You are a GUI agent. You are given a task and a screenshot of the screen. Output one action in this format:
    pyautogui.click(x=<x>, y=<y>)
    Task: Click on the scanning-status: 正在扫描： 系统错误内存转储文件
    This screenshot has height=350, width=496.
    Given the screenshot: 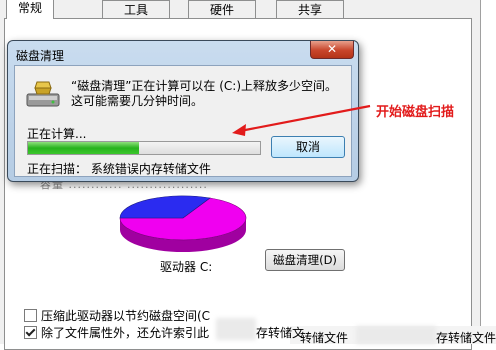 What is the action you would take?
    pyautogui.click(x=119, y=169)
    